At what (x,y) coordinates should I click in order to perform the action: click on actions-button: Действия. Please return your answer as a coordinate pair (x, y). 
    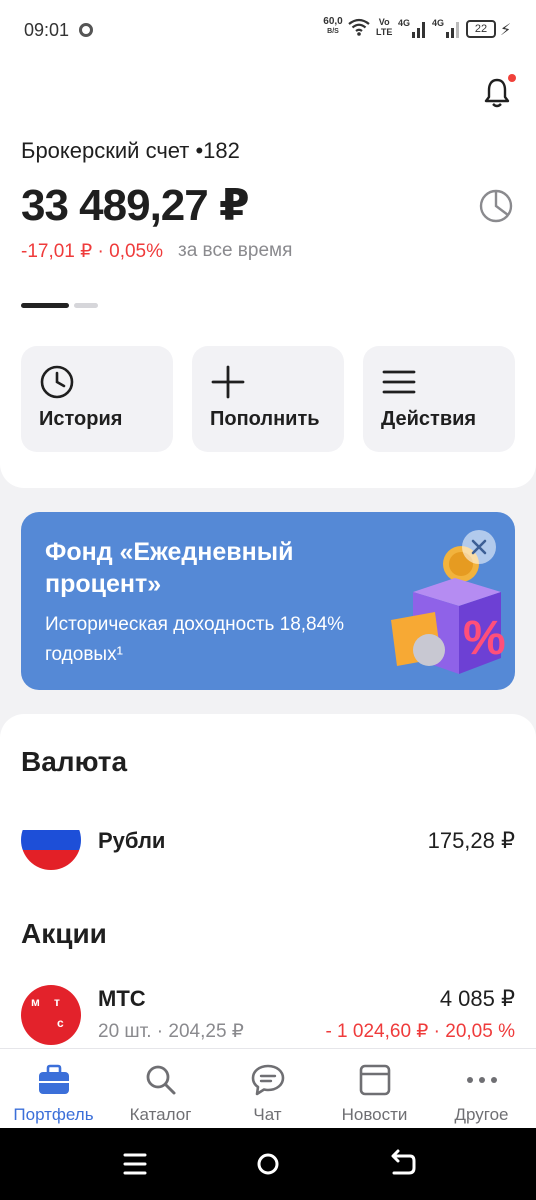
    Looking at the image, I should click on (439, 399).